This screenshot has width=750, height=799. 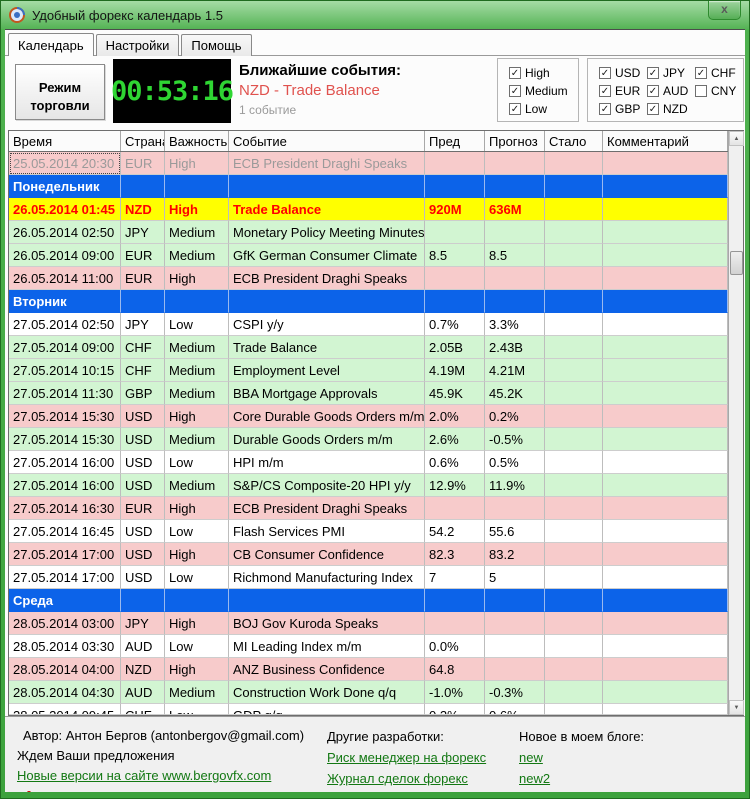 I want to click on day-header-row: Вторник, so click(x=368, y=301).